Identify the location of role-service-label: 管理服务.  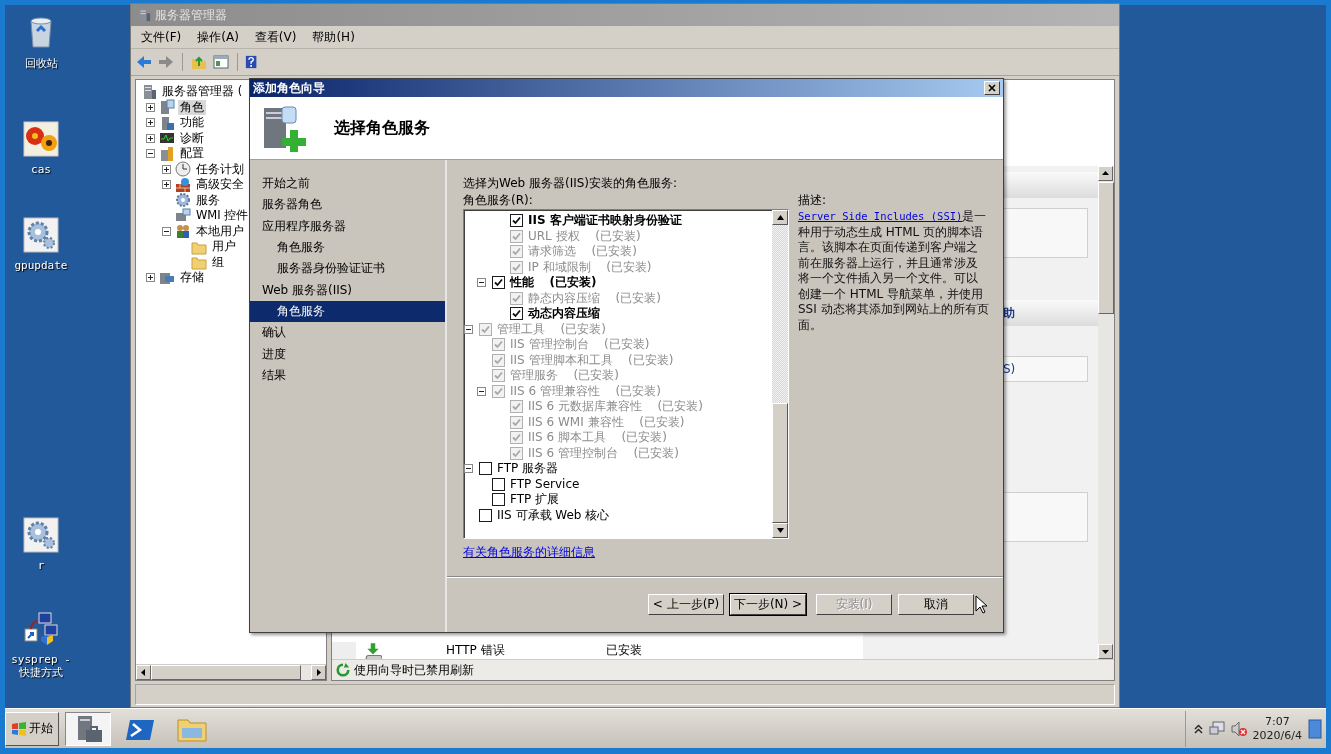
(534, 376).